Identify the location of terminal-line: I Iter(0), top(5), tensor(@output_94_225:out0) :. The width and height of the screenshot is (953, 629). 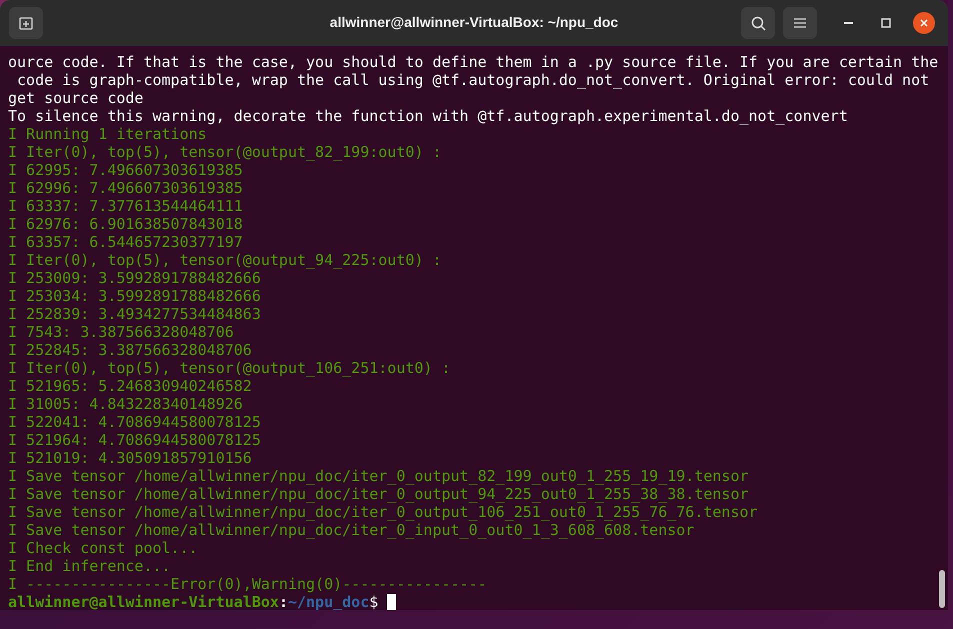
(225, 260).